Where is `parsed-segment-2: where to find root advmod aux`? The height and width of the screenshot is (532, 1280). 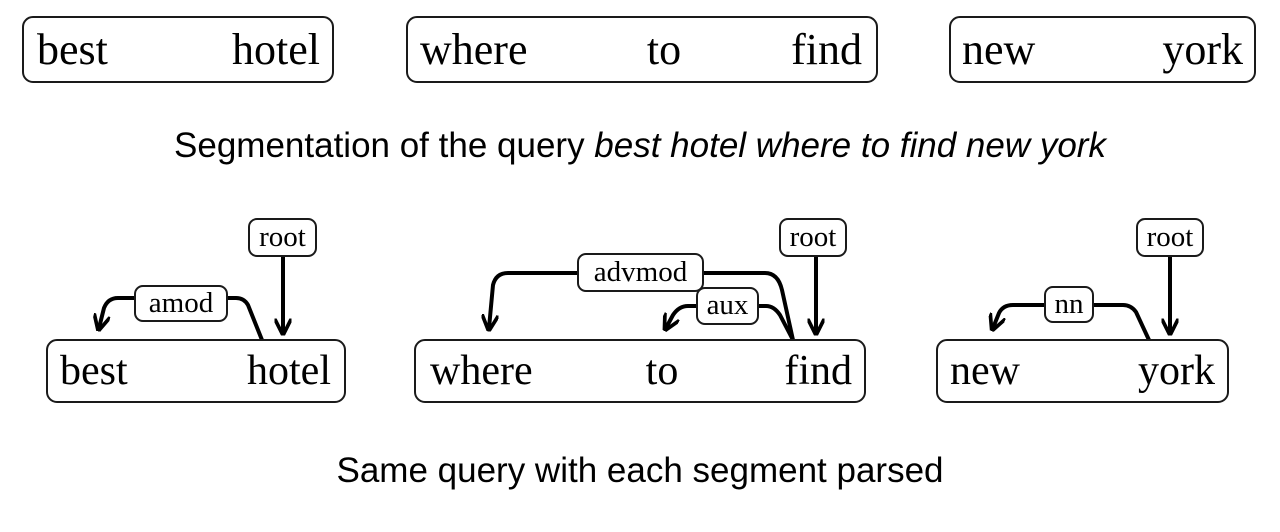 parsed-segment-2: where to find root advmod aux is located at coordinates (640, 310).